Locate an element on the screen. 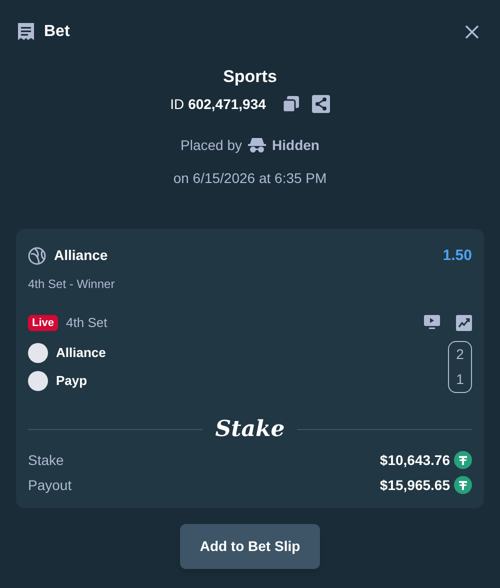 The width and height of the screenshot is (500, 588). odds: 1.50 is located at coordinates (457, 256).